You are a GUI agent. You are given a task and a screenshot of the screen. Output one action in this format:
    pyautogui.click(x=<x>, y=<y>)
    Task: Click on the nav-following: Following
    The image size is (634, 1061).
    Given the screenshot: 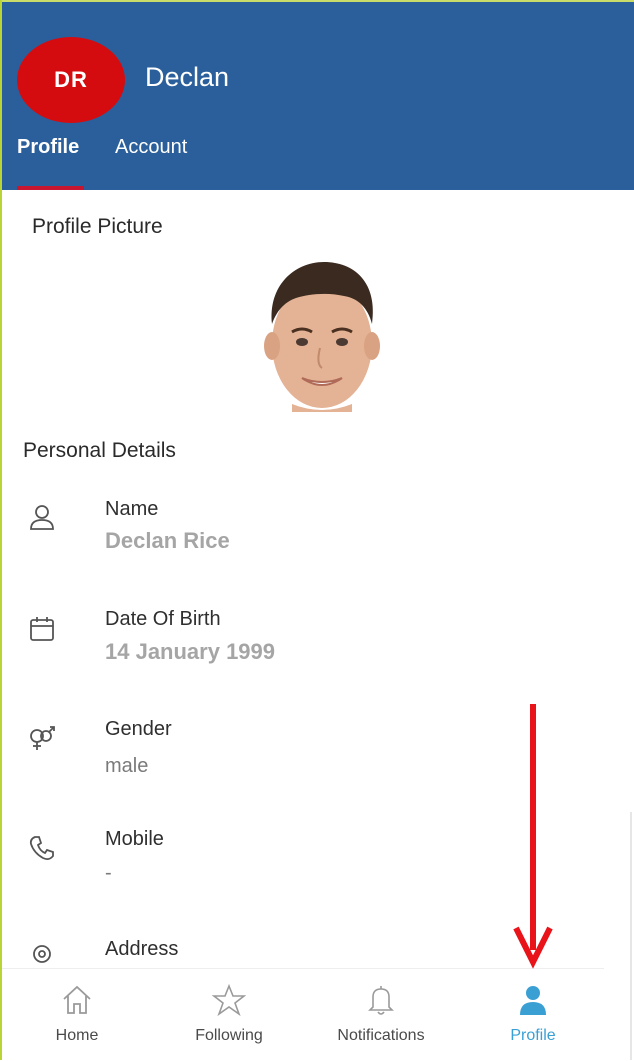 What is the action you would take?
    pyautogui.click(x=229, y=1015)
    